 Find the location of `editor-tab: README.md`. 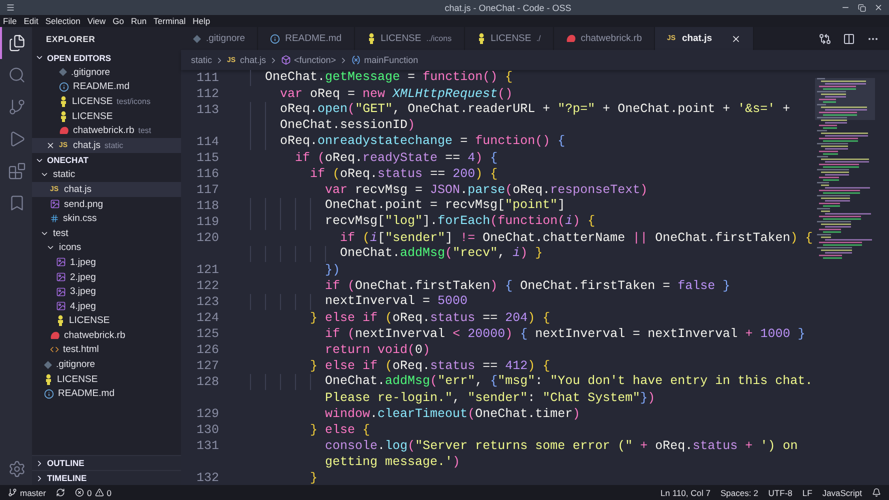

editor-tab: README.md is located at coordinates (306, 38).